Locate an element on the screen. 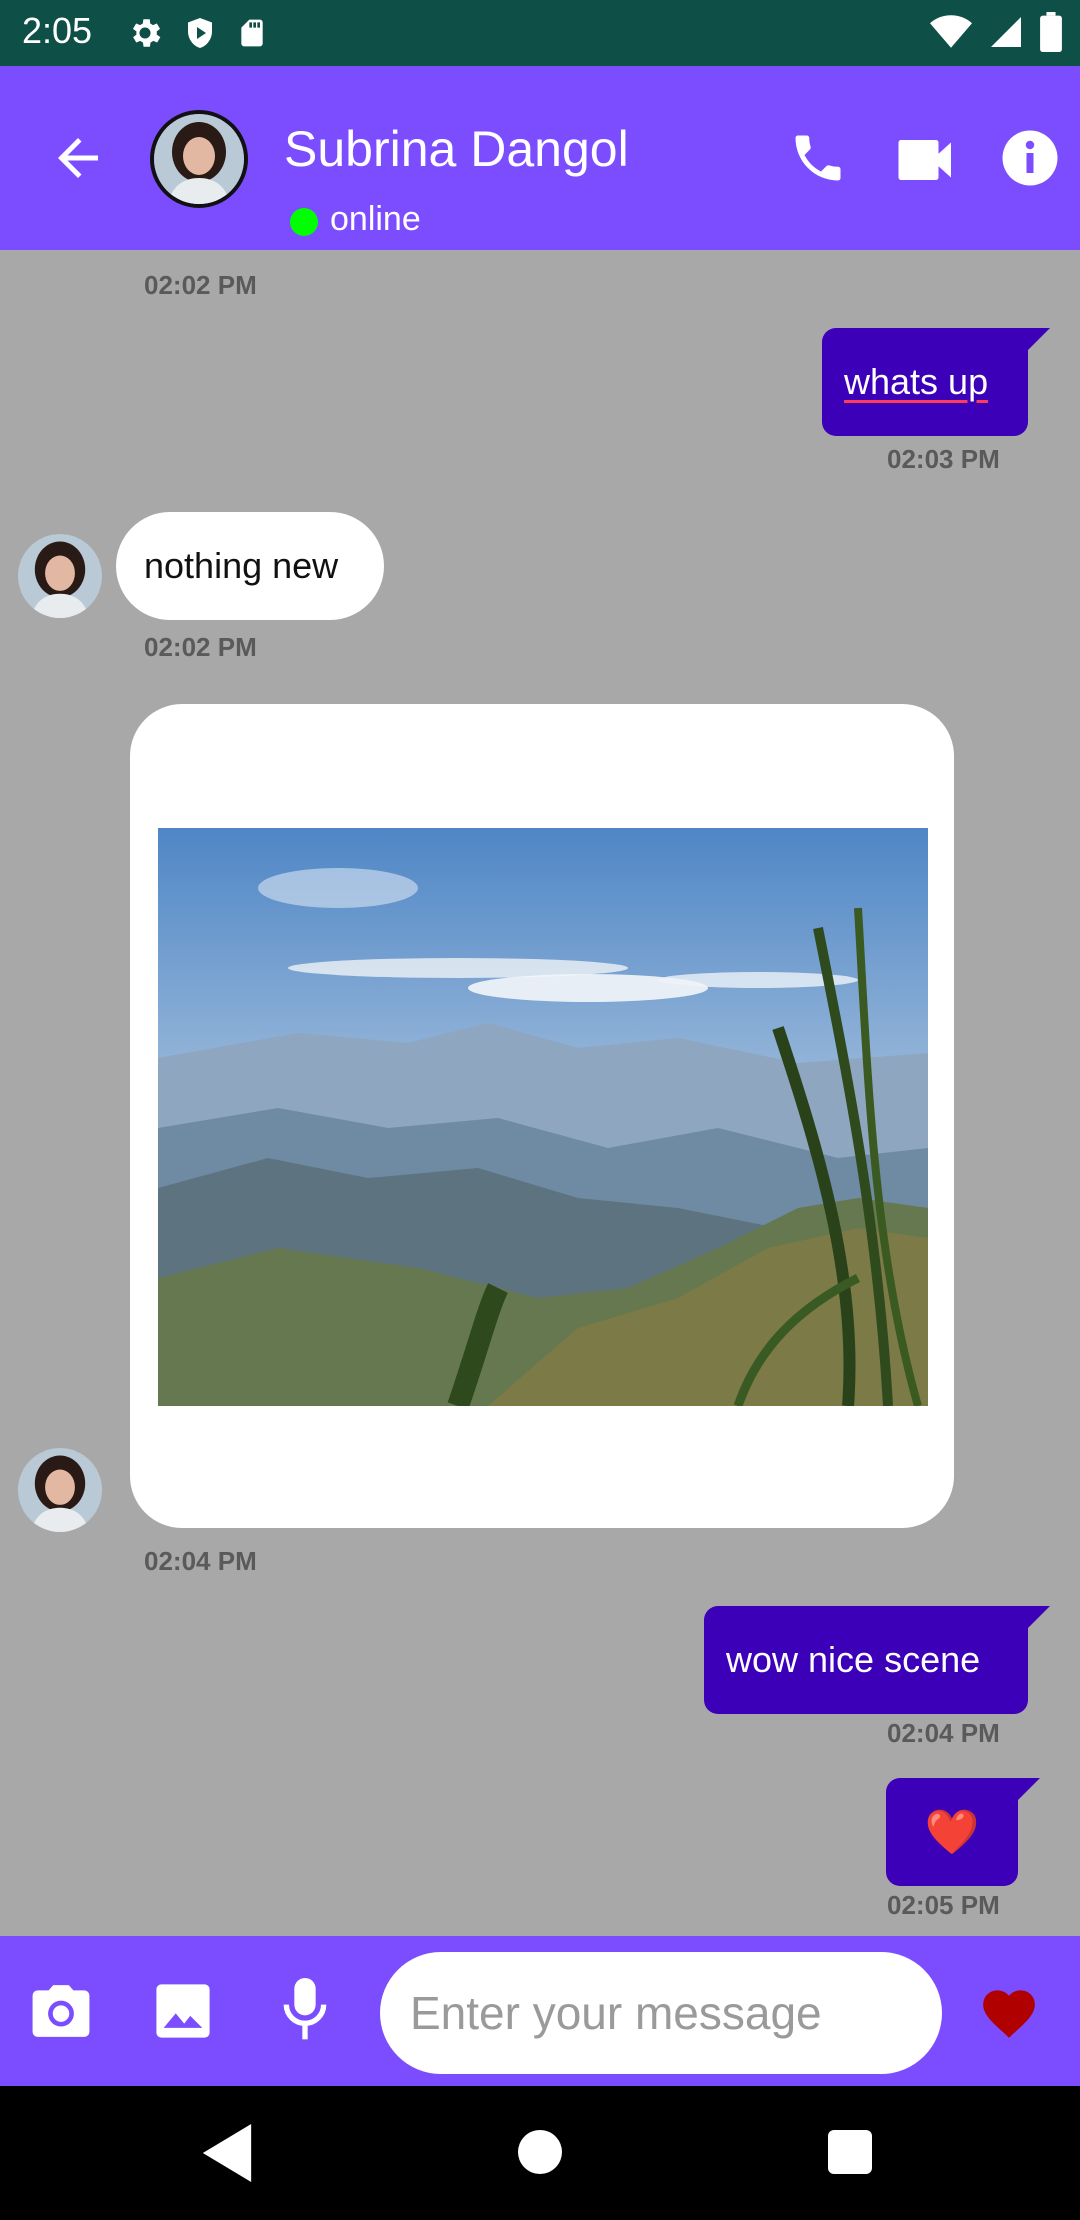  video-camera-icon is located at coordinates (926, 160).